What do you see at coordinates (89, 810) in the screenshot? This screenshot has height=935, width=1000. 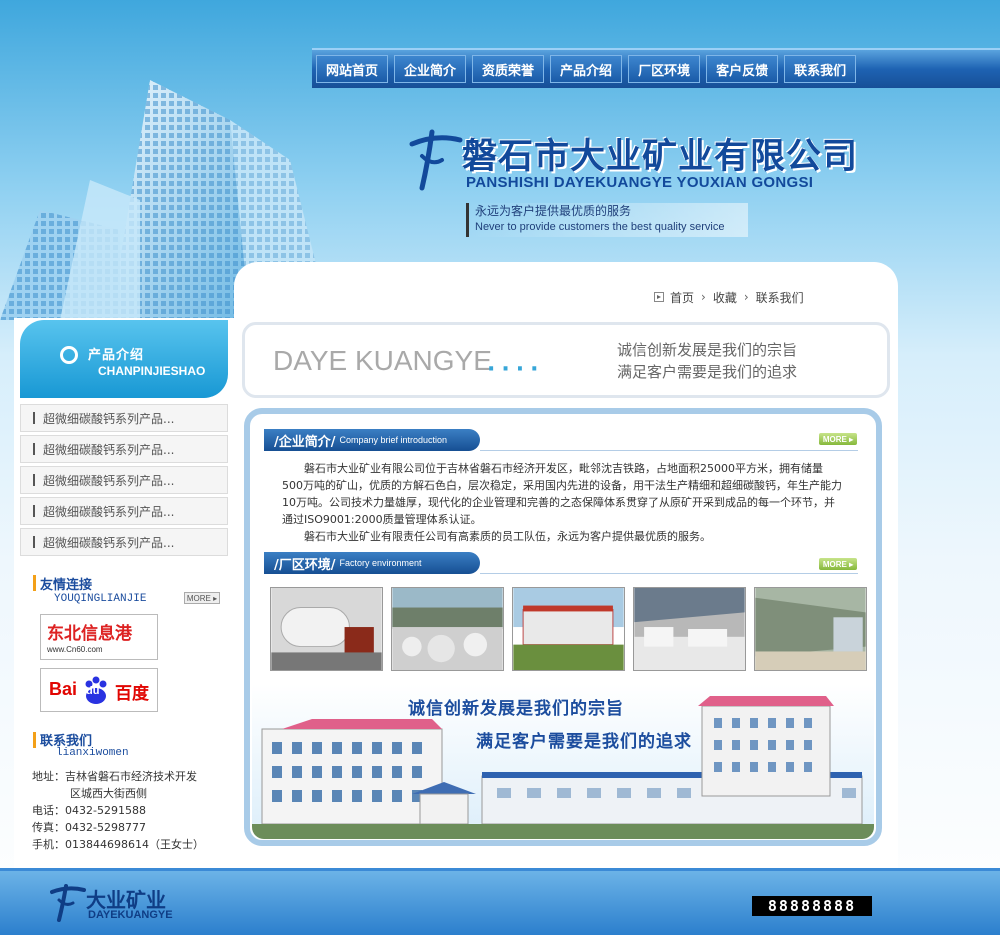 I see `contact-phone: 电话：0432-5291588` at bounding box center [89, 810].